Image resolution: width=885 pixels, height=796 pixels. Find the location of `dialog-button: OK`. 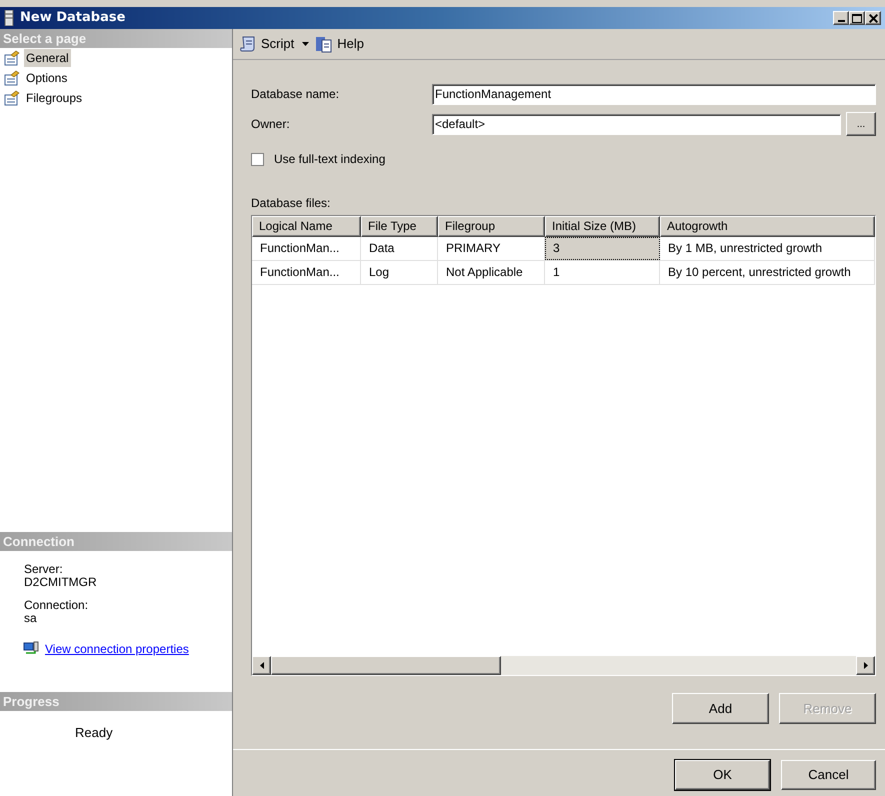

dialog-button: OK is located at coordinates (722, 775).